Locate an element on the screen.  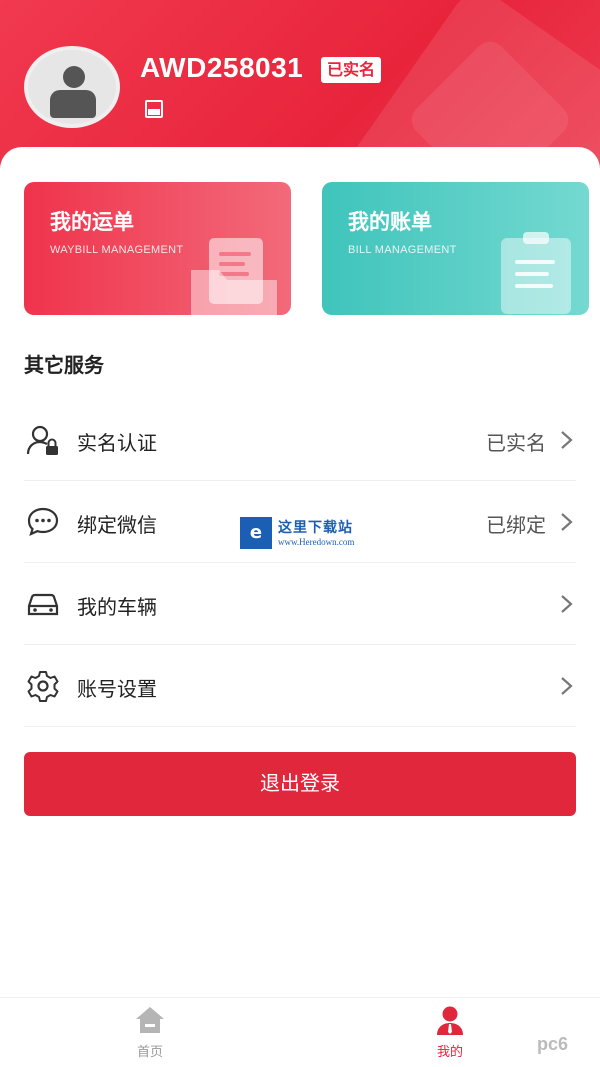
bill-card: 我的账单 BILL MANAGEMENT is located at coordinates (455, 248).